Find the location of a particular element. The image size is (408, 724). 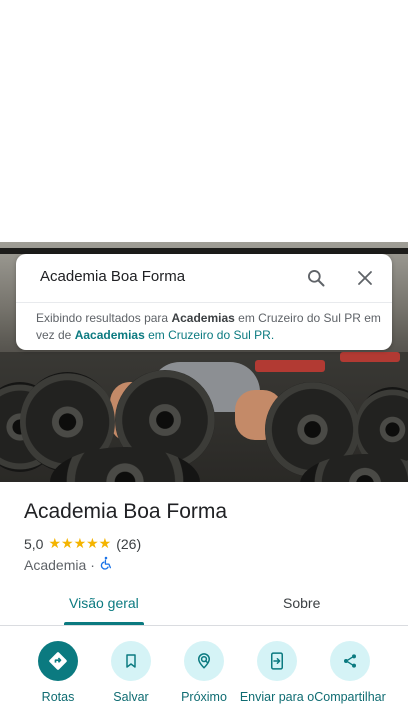

directions-button: Rotas is located at coordinates (58, 673).